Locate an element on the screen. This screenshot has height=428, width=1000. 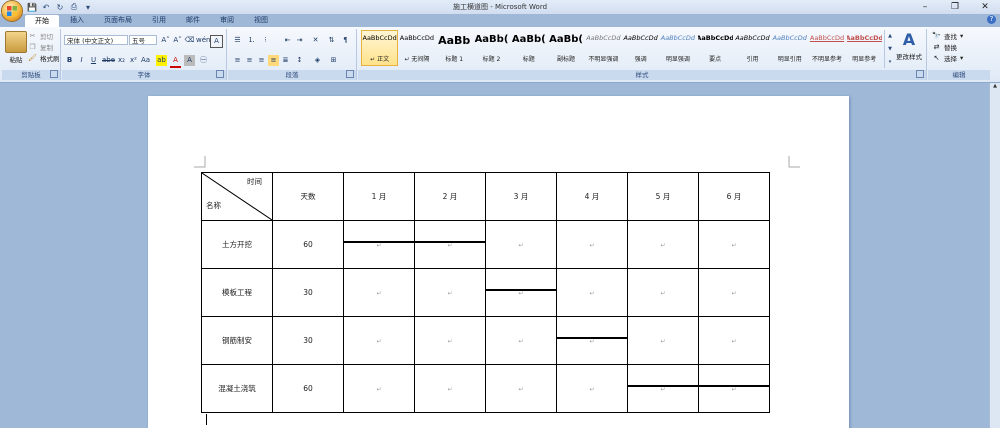
phonetic-guide-icon: wén is located at coordinates (203, 40).